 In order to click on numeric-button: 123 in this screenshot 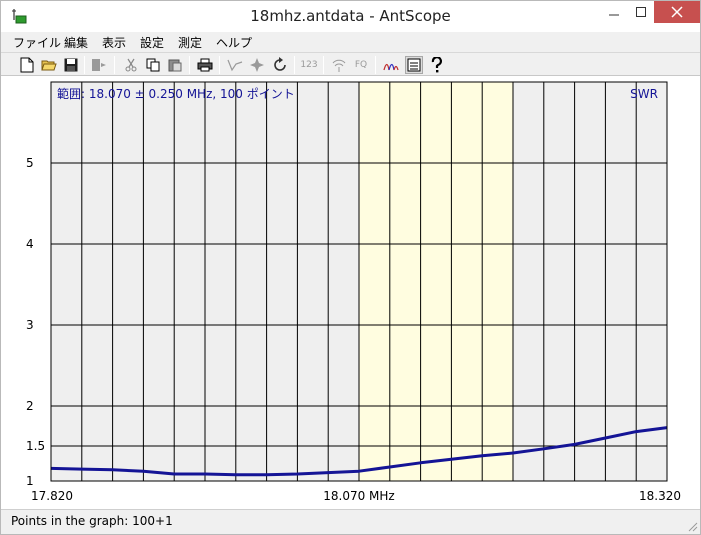, I will do `click(309, 65)`.